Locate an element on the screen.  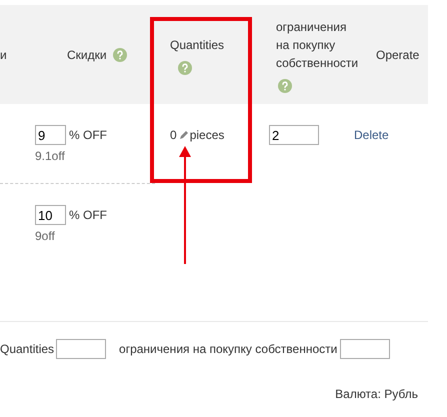
quantity-unit: pieces is located at coordinates (207, 135).